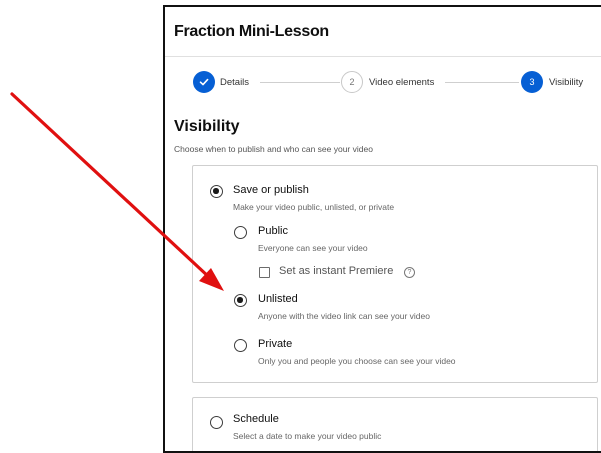  What do you see at coordinates (401, 82) in the screenshot?
I see `step-video-elements-label: Video elements` at bounding box center [401, 82].